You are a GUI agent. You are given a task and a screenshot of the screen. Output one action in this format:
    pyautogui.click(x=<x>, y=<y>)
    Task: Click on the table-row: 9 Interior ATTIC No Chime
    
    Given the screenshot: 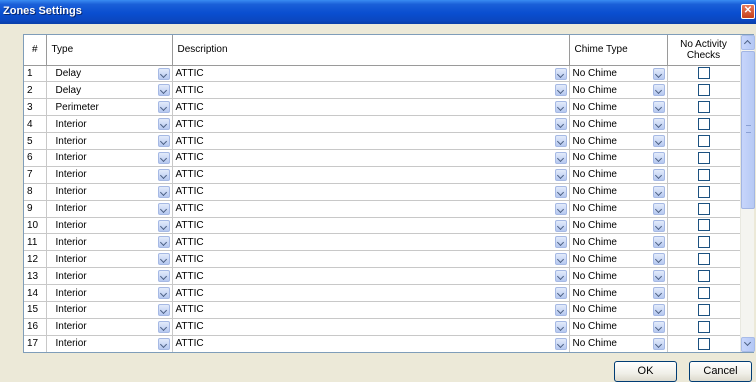 What is the action you would take?
    pyautogui.click(x=382, y=209)
    